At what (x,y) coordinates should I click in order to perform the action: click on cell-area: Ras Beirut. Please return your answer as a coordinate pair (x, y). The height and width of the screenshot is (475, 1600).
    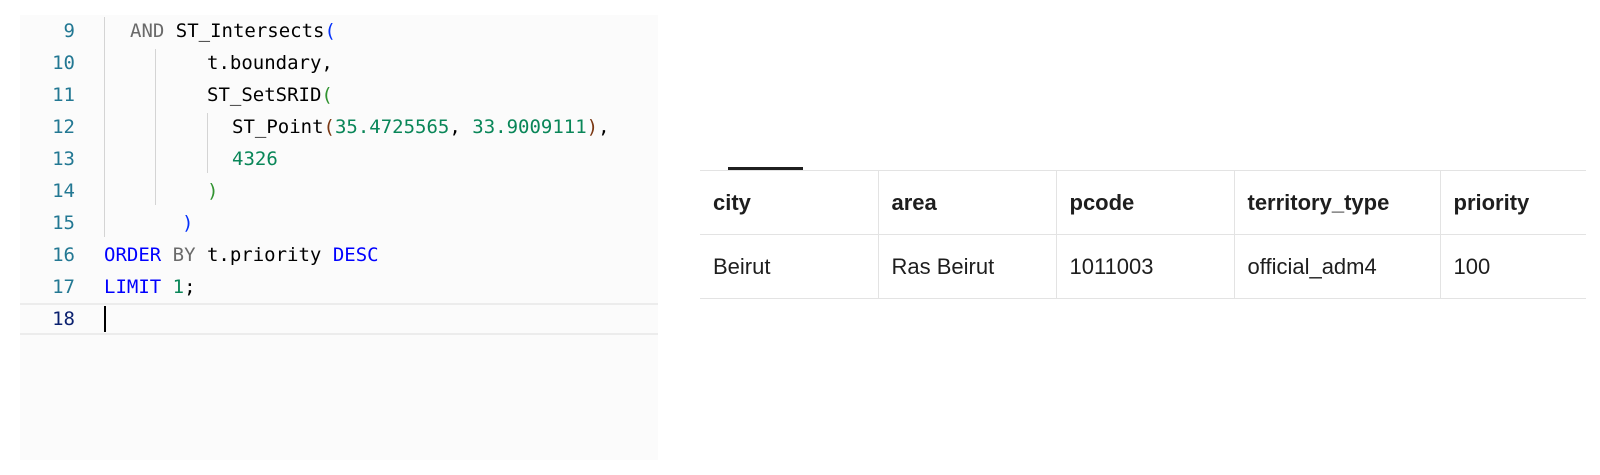
    Looking at the image, I should click on (967, 266).